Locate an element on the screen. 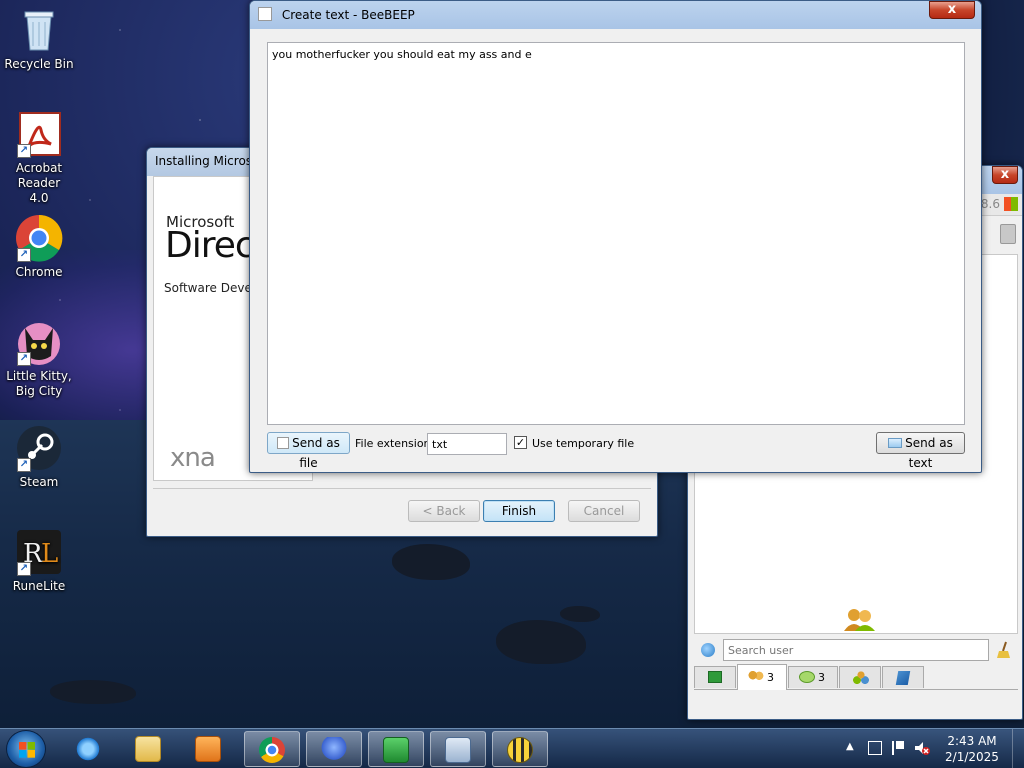  computer-network-icon is located at coordinates (458, 750).